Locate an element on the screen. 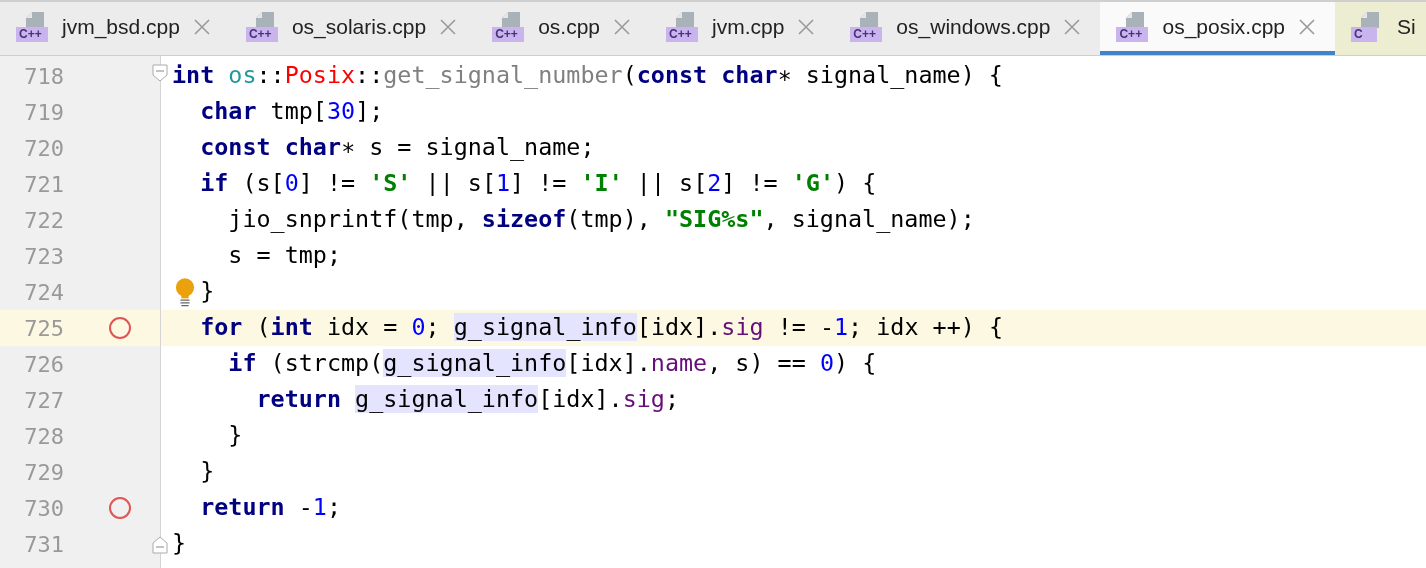 This screenshot has height=568, width=1426. code-token: != - is located at coordinates (805, 327).